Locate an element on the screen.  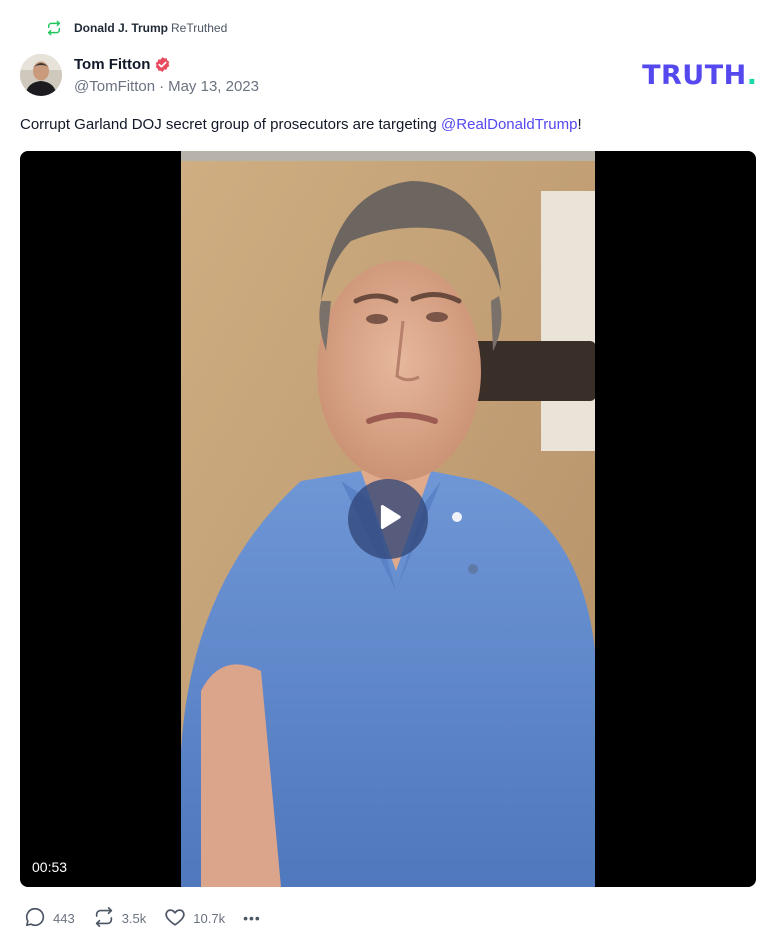
post-actions: 443 3.5k 10.7k ••• is located at coordinates (142, 918).